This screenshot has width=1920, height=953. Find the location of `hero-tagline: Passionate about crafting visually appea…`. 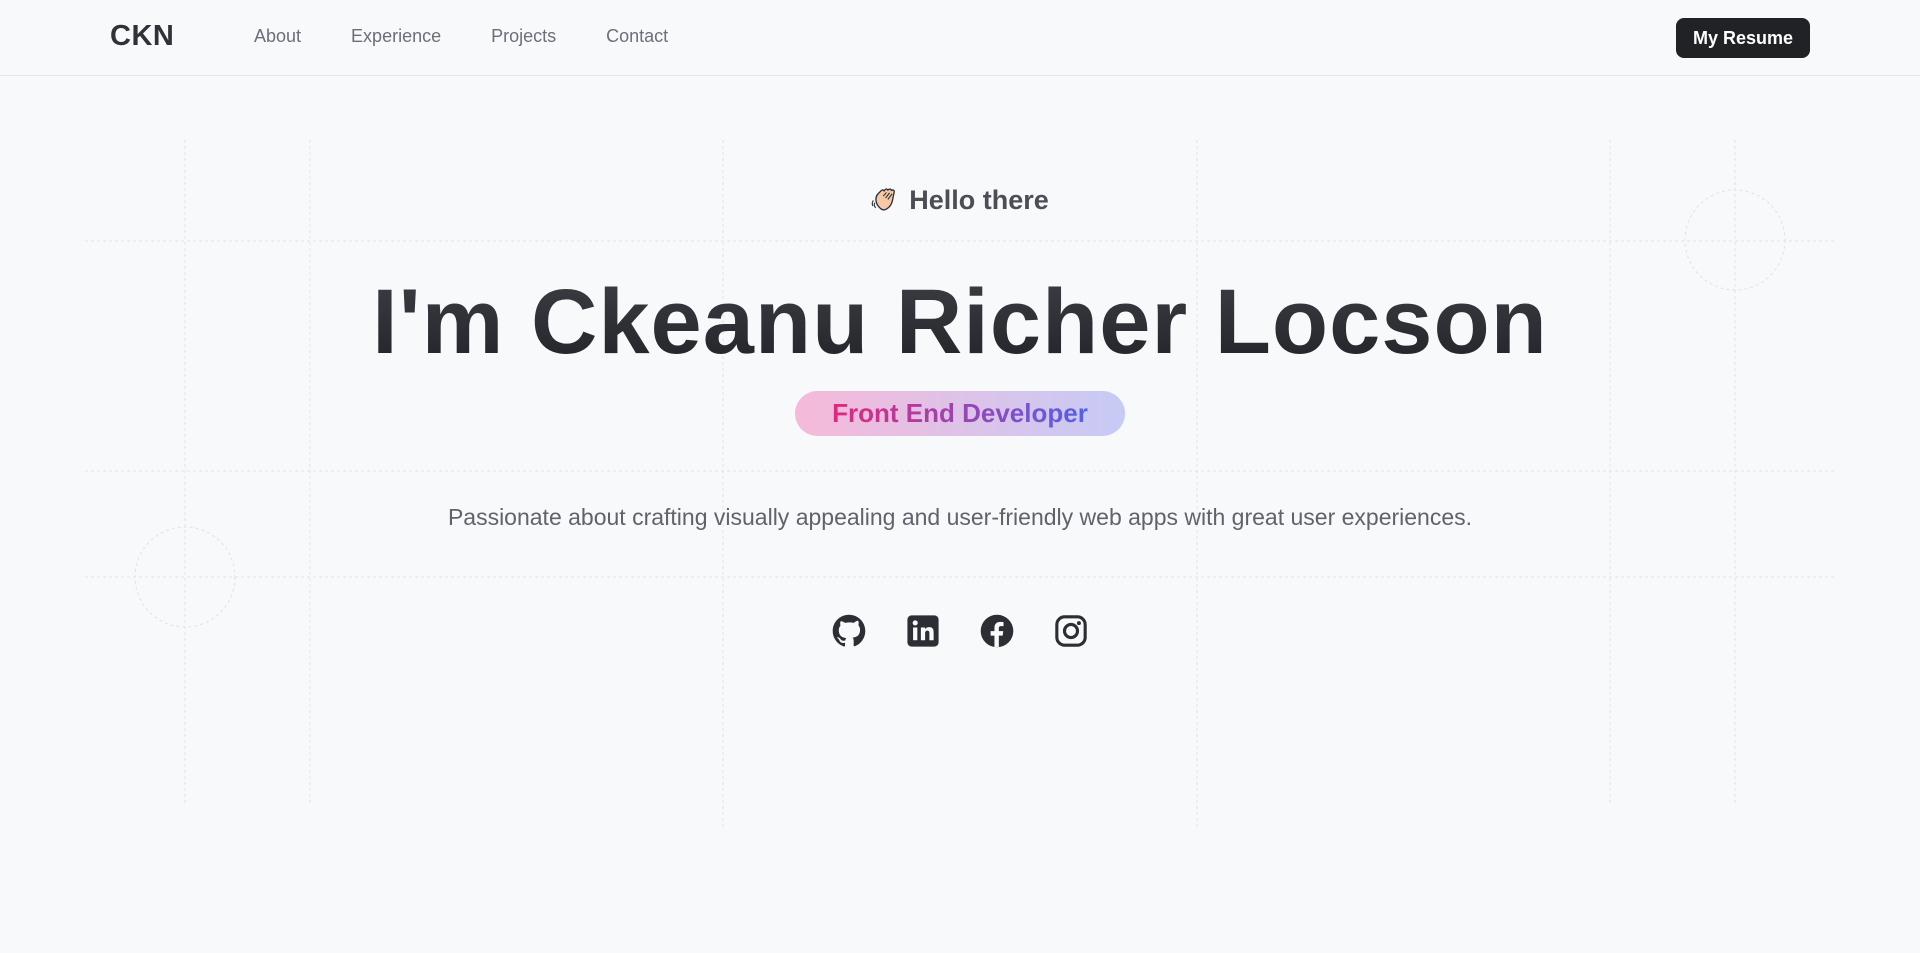

hero-tagline: Passionate about crafting visually appea… is located at coordinates (960, 517).